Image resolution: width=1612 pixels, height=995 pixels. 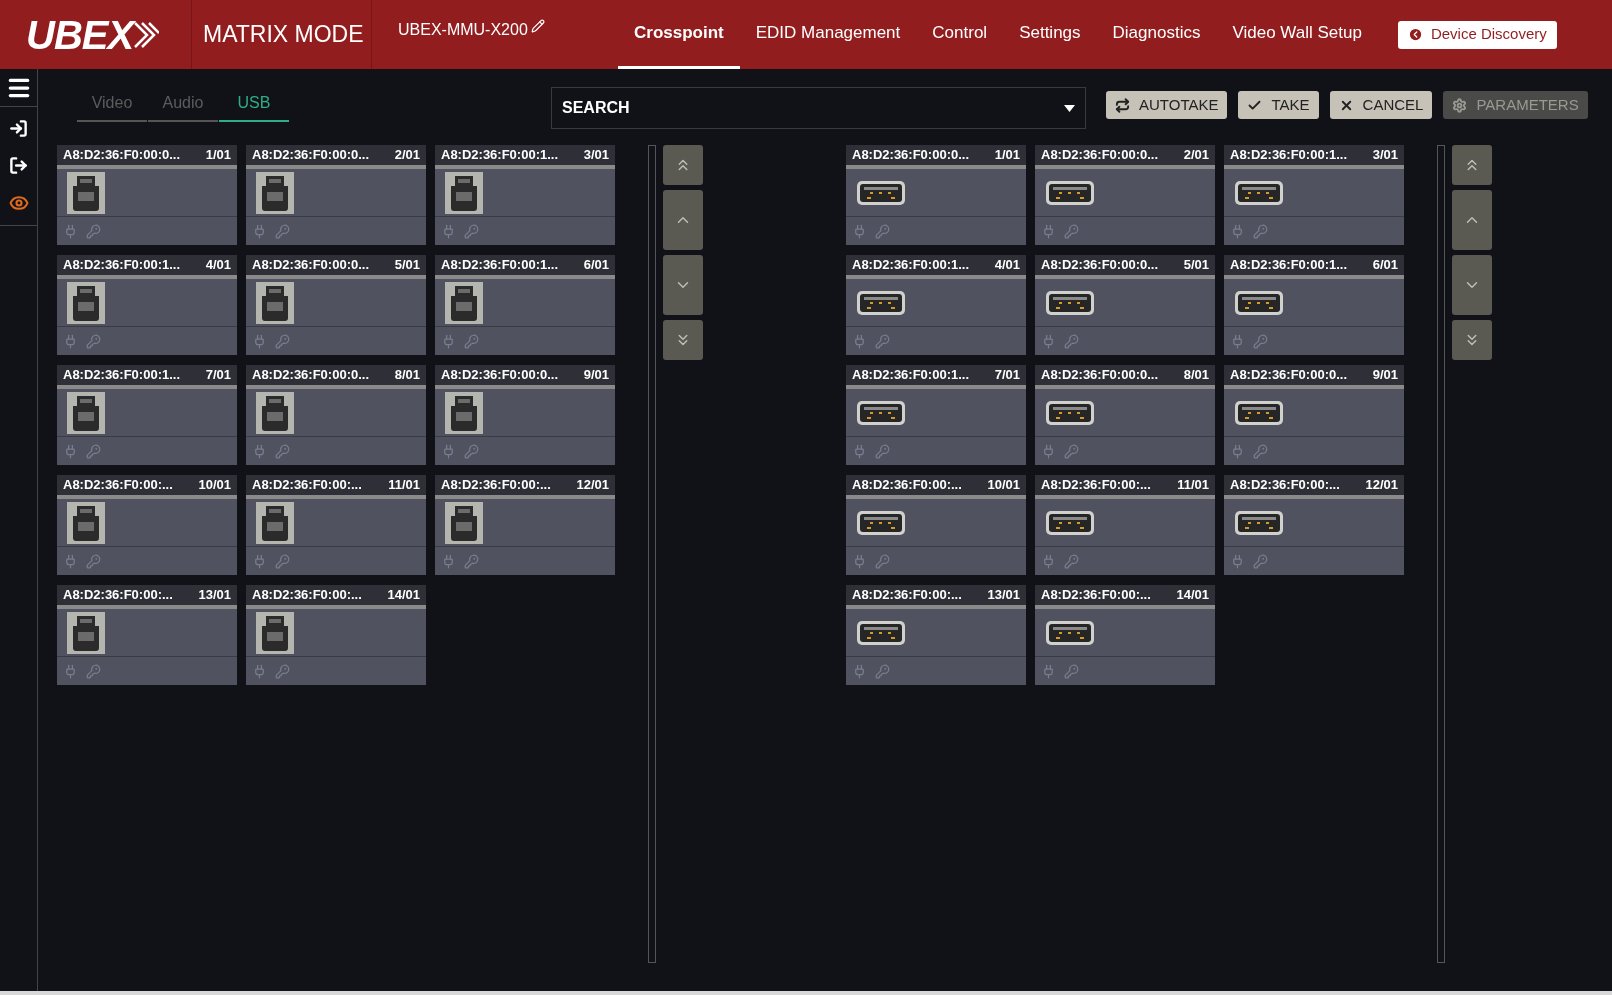 I want to click on nav-tab: Diagnostics, so click(x=1156, y=34).